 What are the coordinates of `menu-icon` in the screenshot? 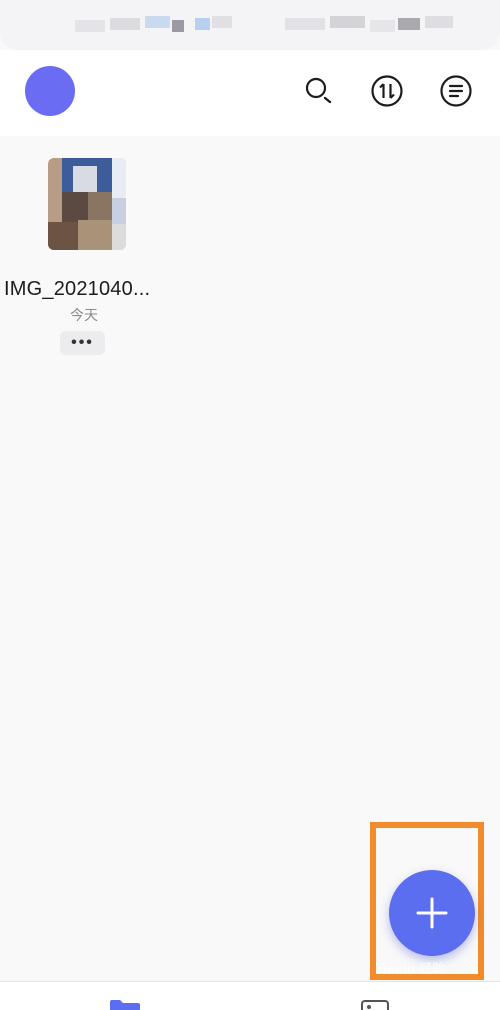 It's located at (456, 91).